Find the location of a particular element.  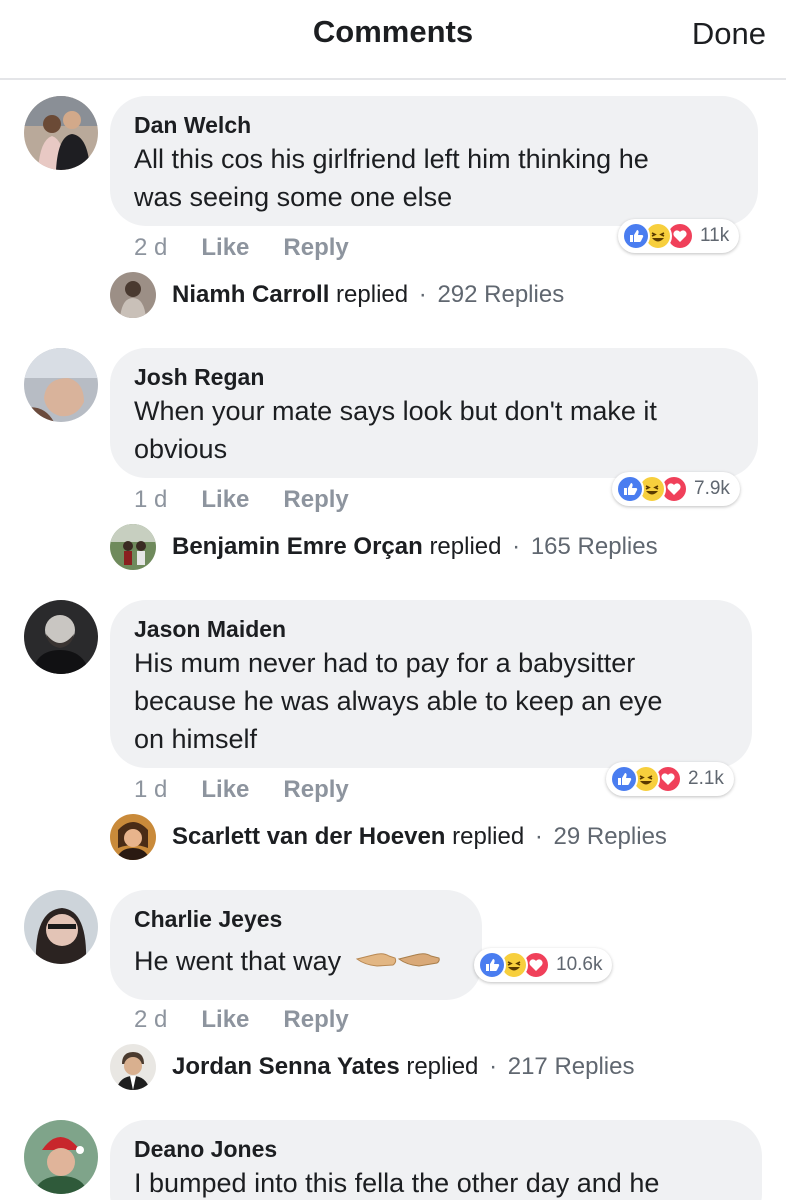

comments-header: Comments Done is located at coordinates (393, 40).